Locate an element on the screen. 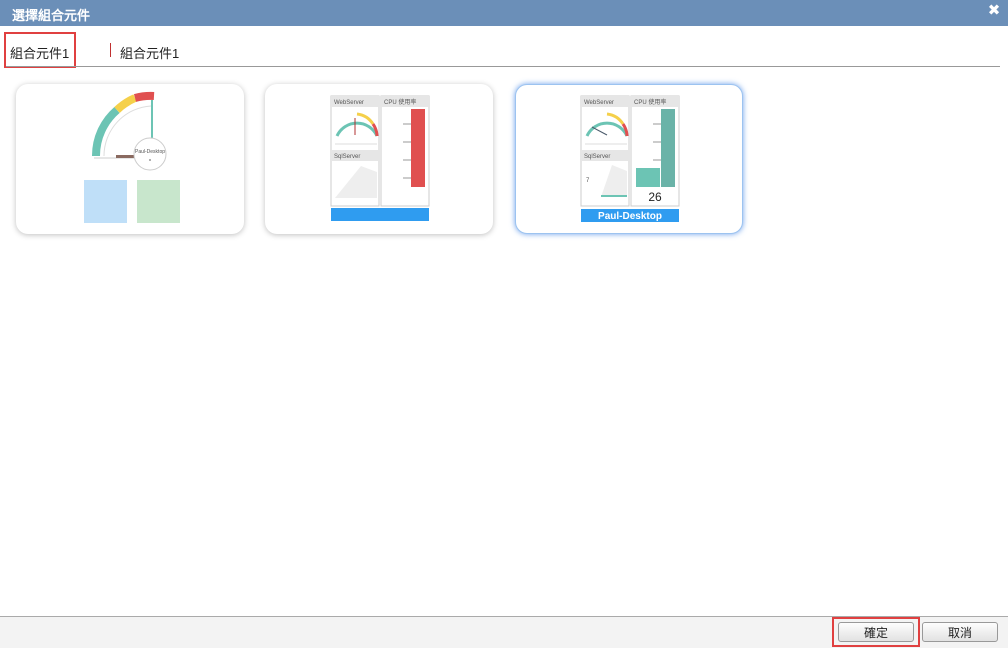  card-footer-label: Paul-Desktop is located at coordinates (630, 216).